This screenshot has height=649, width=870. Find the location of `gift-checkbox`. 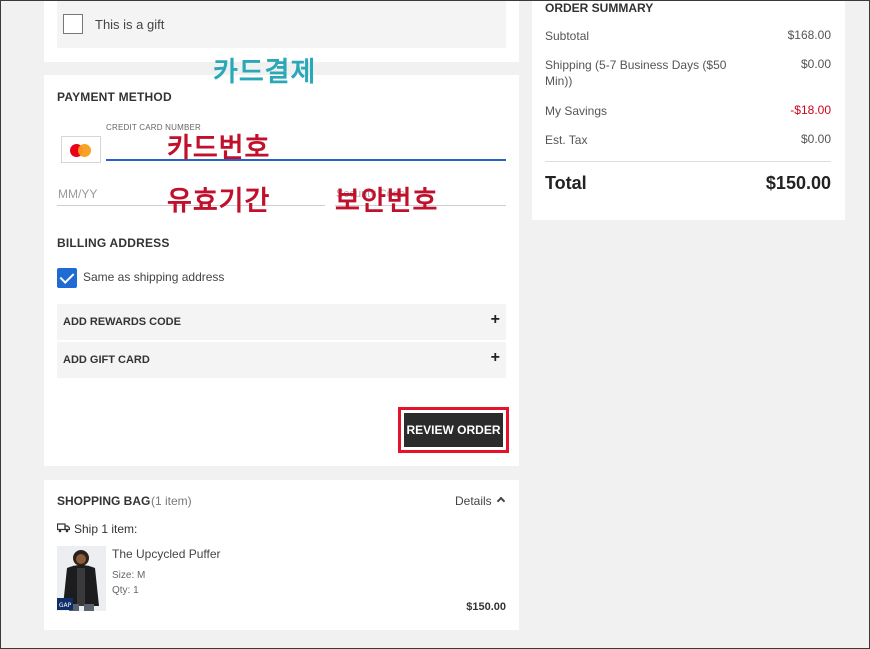

gift-checkbox is located at coordinates (73, 24).